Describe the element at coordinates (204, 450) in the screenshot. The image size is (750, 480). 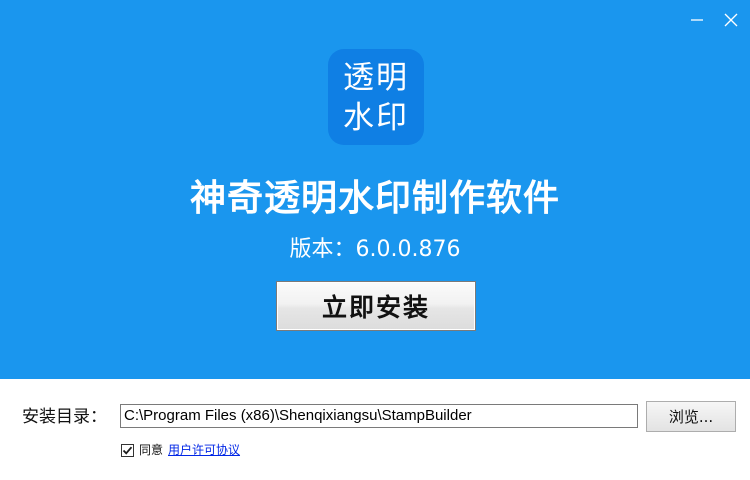
I see `license-agreement-link: 用户许可协议` at that location.